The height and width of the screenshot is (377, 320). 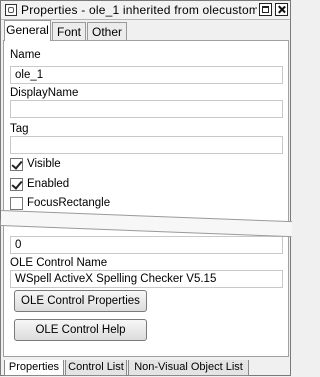 What do you see at coordinates (281, 9) in the screenshot?
I see `close-icon` at bounding box center [281, 9].